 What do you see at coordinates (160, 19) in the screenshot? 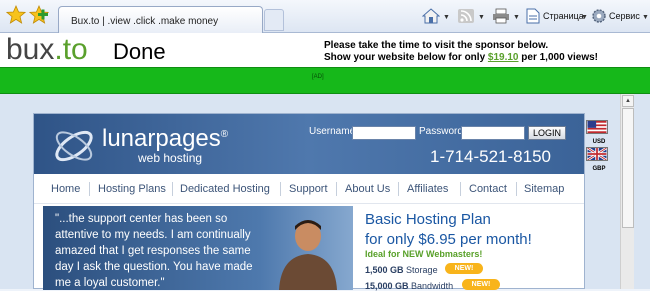
I see `browser-tab: Bux.to | .view .click .make money` at bounding box center [160, 19].